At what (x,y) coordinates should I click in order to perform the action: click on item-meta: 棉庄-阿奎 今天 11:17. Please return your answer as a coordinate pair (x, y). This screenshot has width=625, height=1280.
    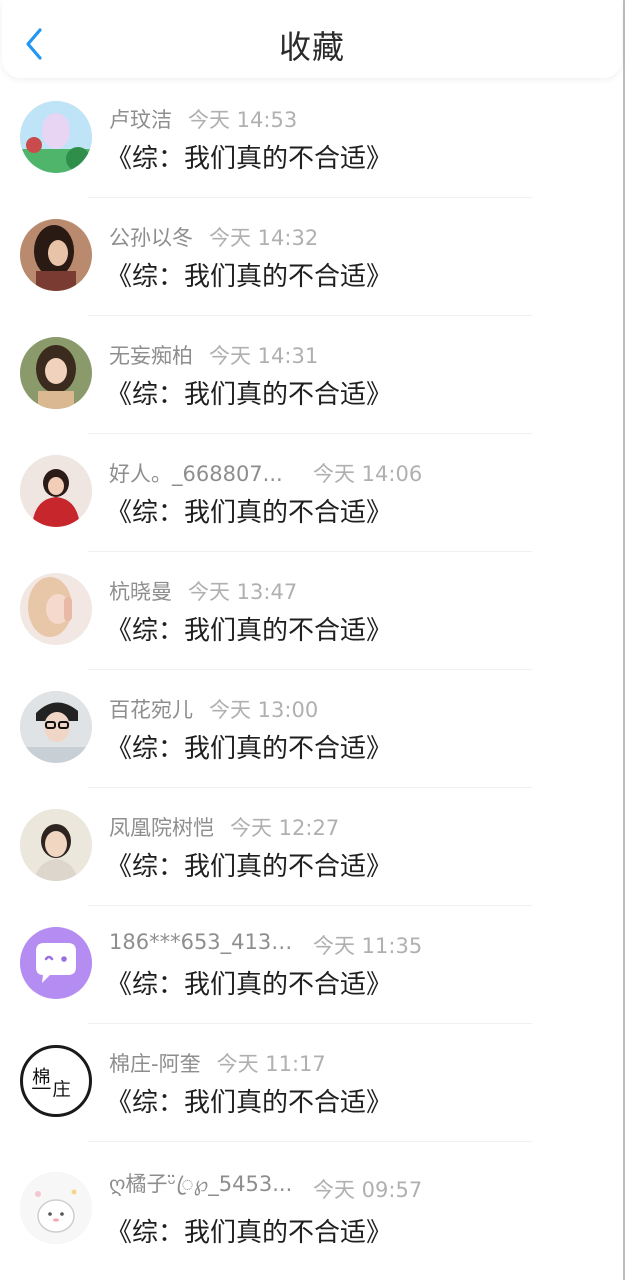
    Looking at the image, I should click on (217, 1063).